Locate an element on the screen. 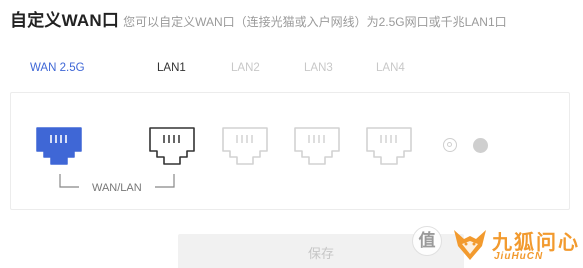 The image size is (583, 268). page-title: 自定义WAN口 is located at coordinates (65, 20).